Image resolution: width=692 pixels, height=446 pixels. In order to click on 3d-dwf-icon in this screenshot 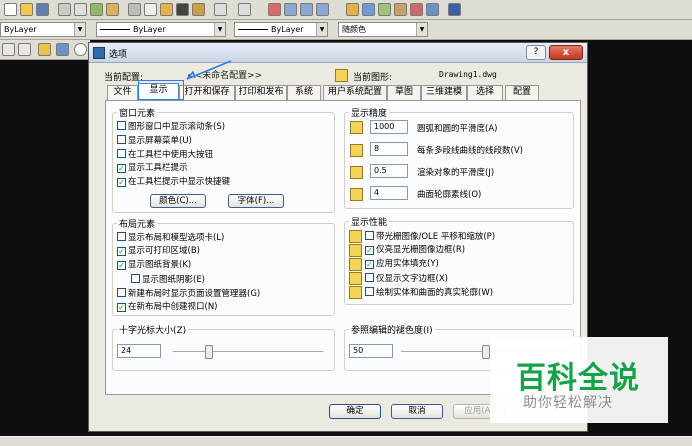, I will do `click(112, 9)`.